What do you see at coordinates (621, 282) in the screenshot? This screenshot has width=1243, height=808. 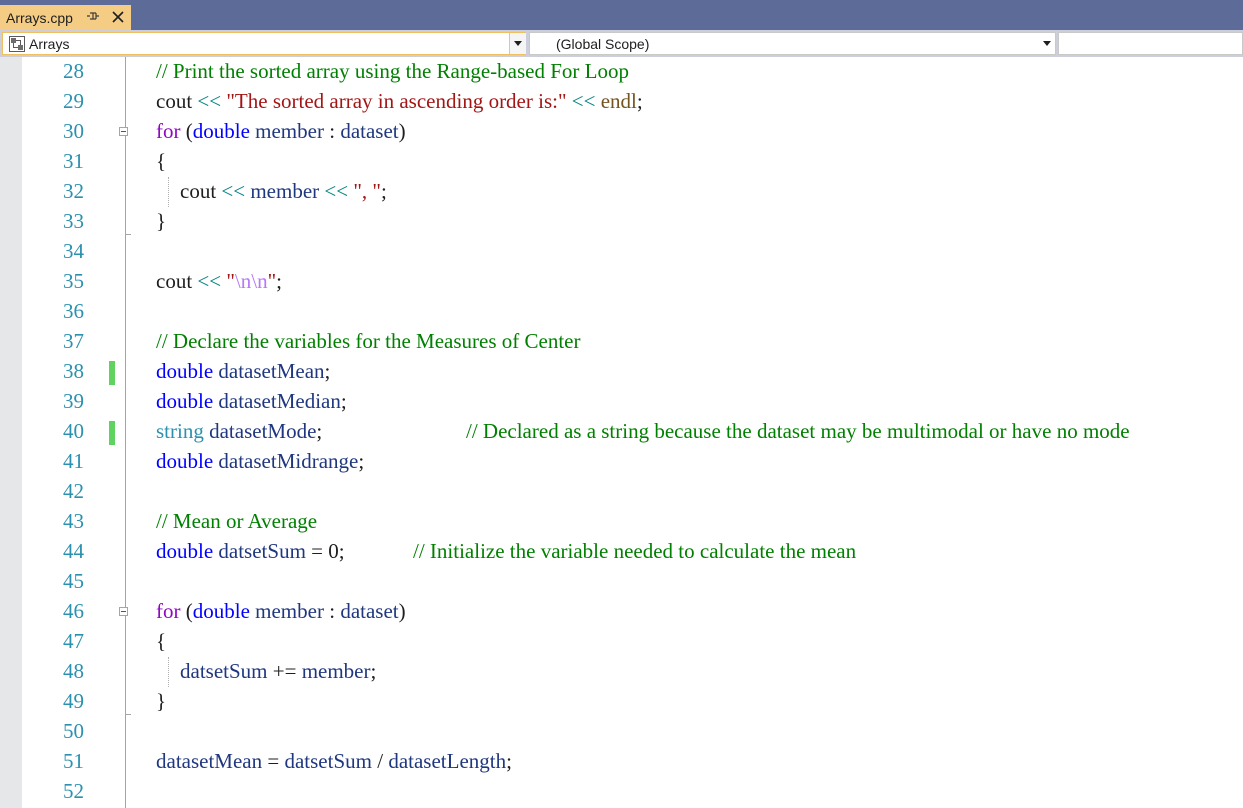 I see `code-line: 35 cout << "\n\n";` at bounding box center [621, 282].